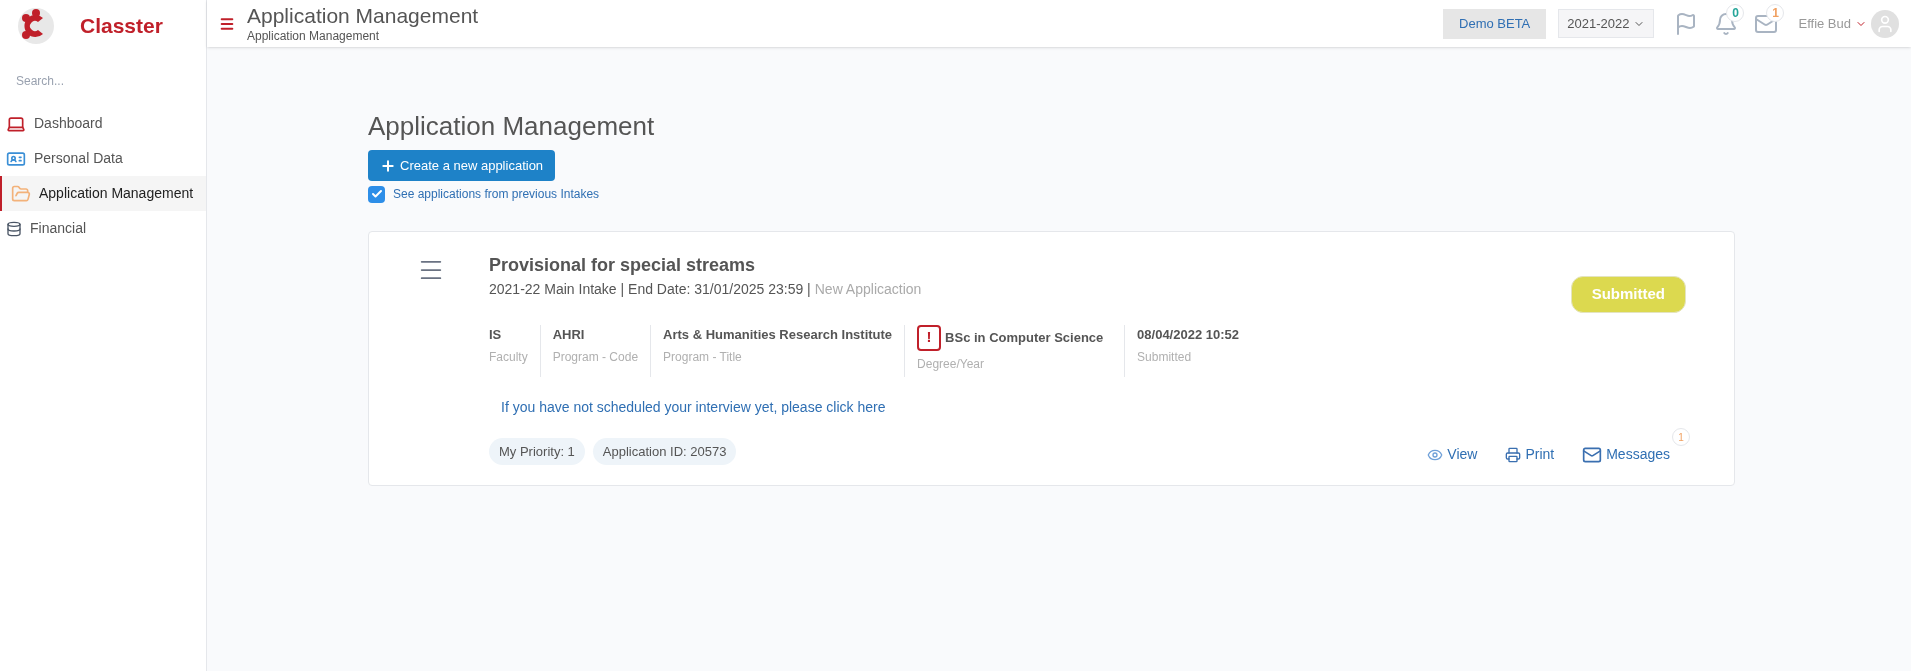  I want to click on user-name: Effie Bud, so click(1824, 23).